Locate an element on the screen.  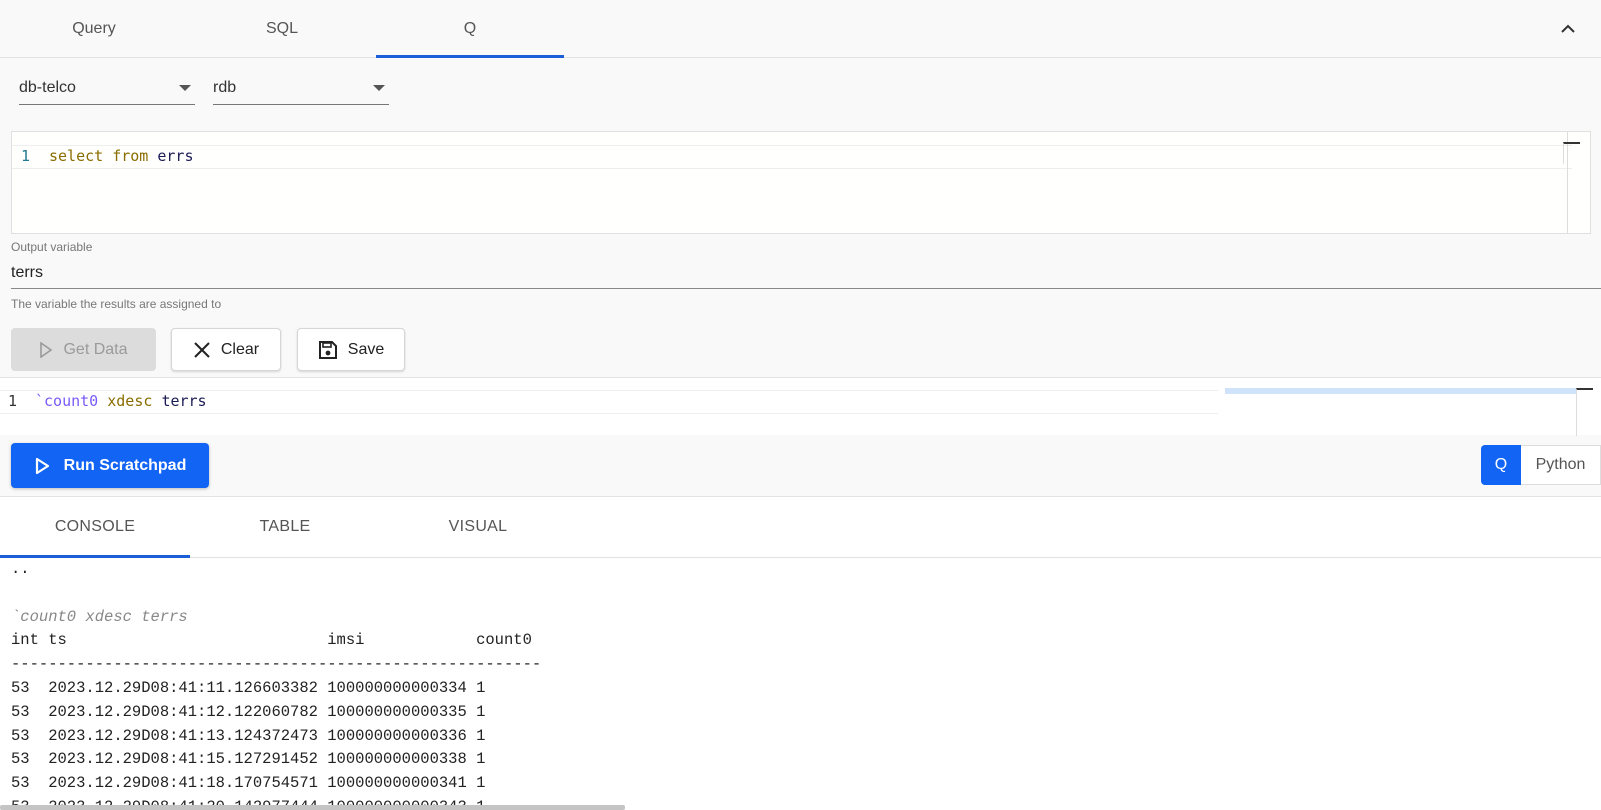
code-table: errs is located at coordinates (175, 156).